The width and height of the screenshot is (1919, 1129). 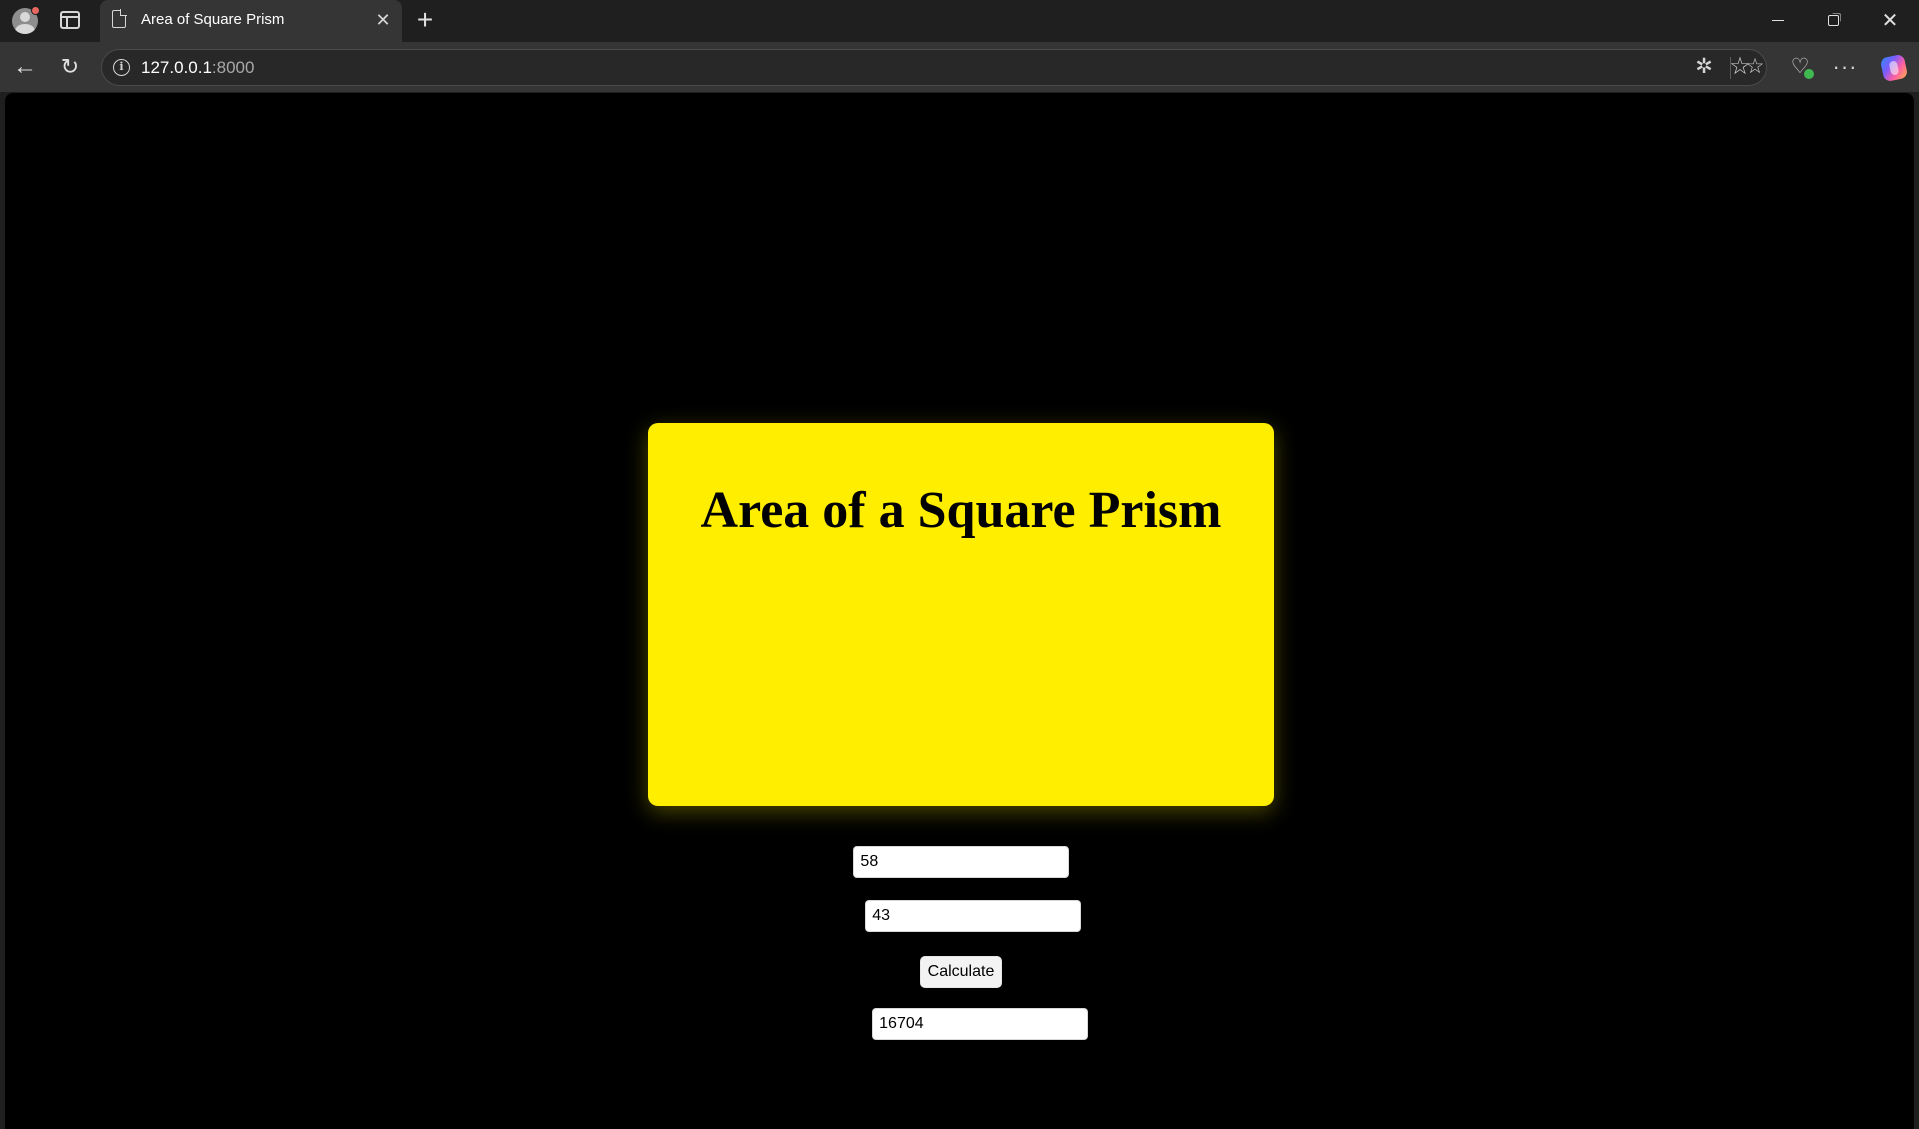 I want to click on tab-strip: Area of Square Prism ✕ + ✕, so click(x=959, y=21).